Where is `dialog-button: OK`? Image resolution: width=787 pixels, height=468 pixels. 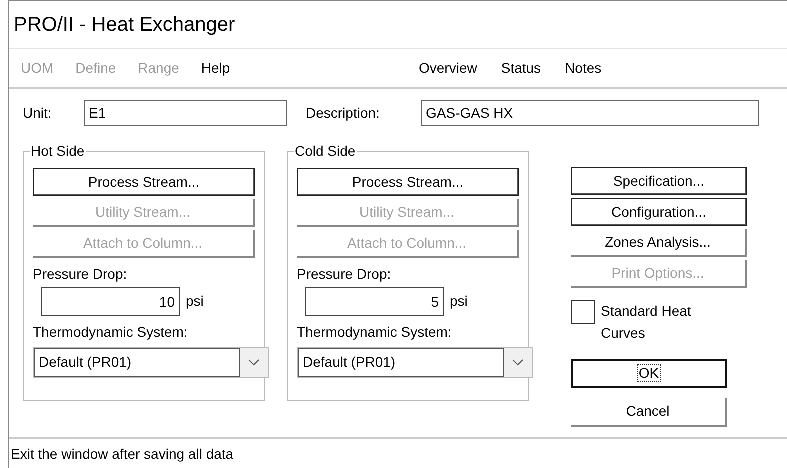
dialog-button: OK is located at coordinates (649, 373).